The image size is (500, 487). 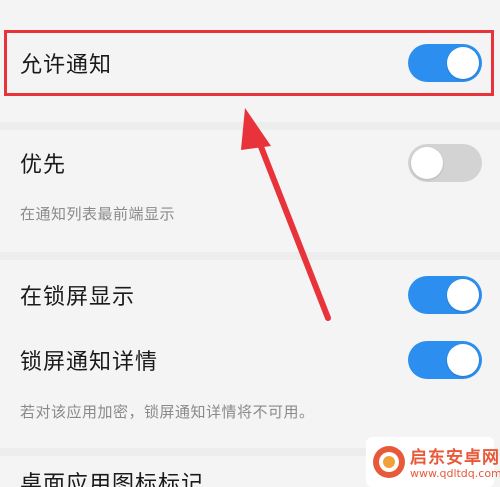 What do you see at coordinates (455, 458) in the screenshot?
I see `watermark-title: 启东安卓网` at bounding box center [455, 458].